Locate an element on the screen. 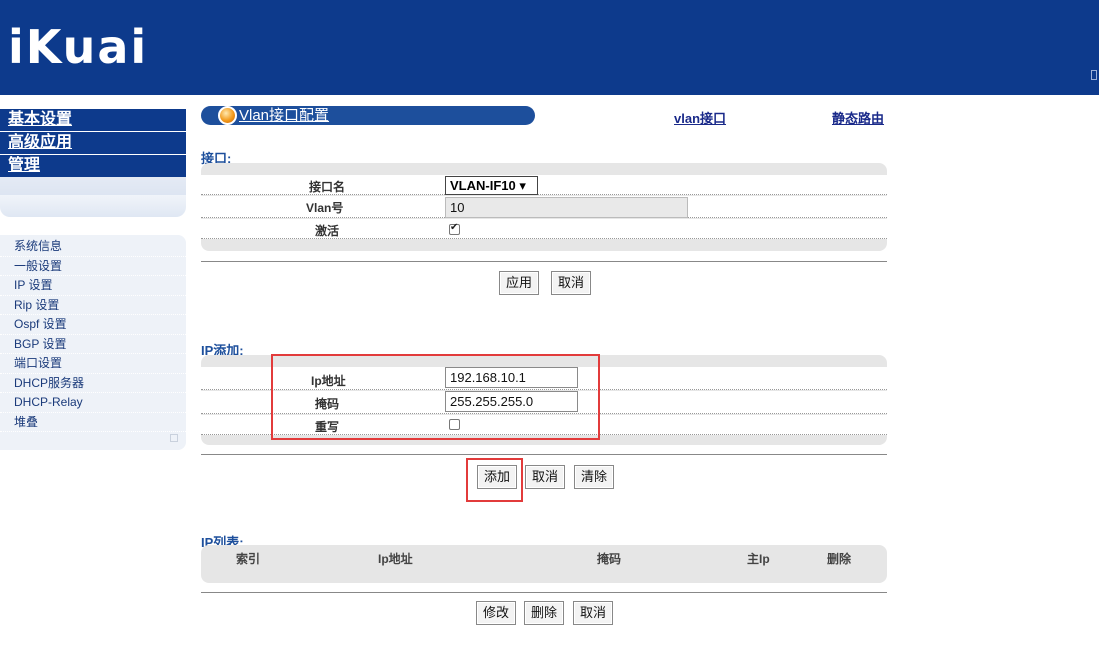 This screenshot has height=660, width=1099. ikuai-logo: iKuai is located at coordinates (78, 47).